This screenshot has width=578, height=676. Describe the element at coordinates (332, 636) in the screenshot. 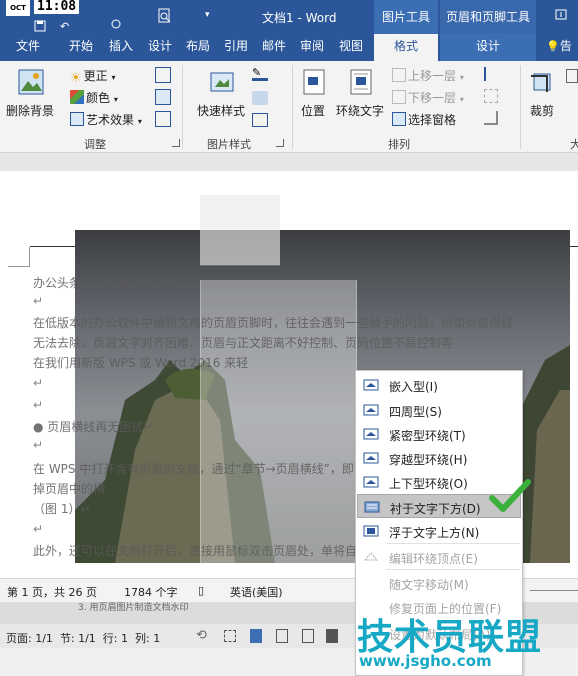

I see `reading-view-icon` at that location.